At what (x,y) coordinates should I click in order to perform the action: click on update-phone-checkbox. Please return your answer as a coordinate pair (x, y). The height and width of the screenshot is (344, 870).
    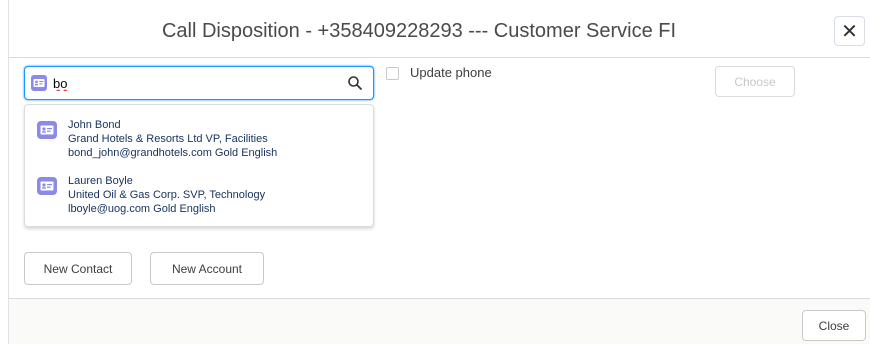
    Looking at the image, I should click on (392, 73).